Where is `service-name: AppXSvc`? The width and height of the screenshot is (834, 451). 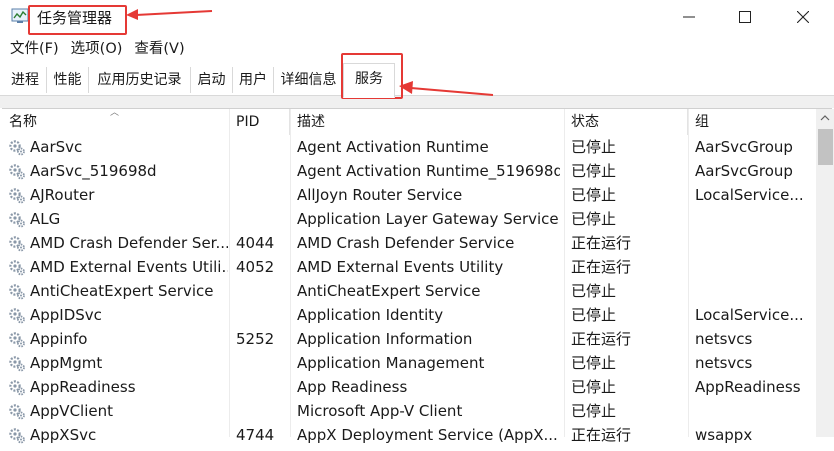
service-name: AppXSvc is located at coordinates (63, 435).